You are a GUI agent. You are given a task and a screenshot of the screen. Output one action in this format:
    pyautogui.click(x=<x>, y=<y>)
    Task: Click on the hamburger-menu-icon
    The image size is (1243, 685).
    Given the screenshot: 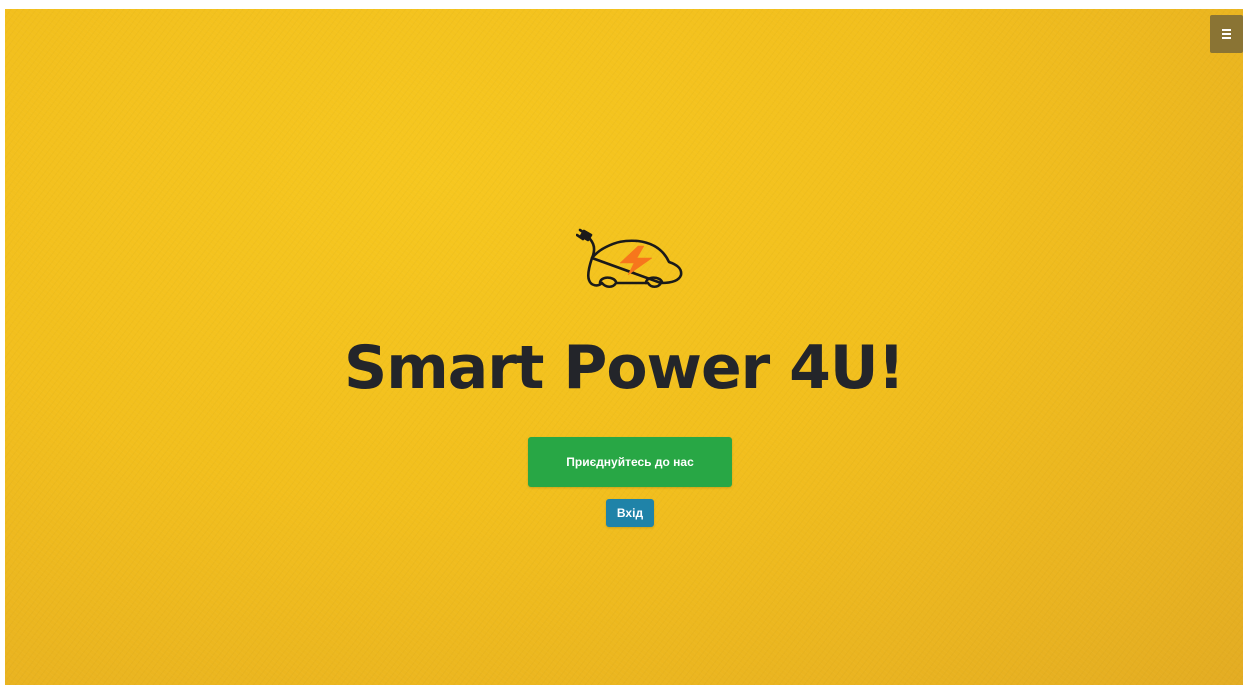 What is the action you would take?
    pyautogui.click(x=1226, y=34)
    